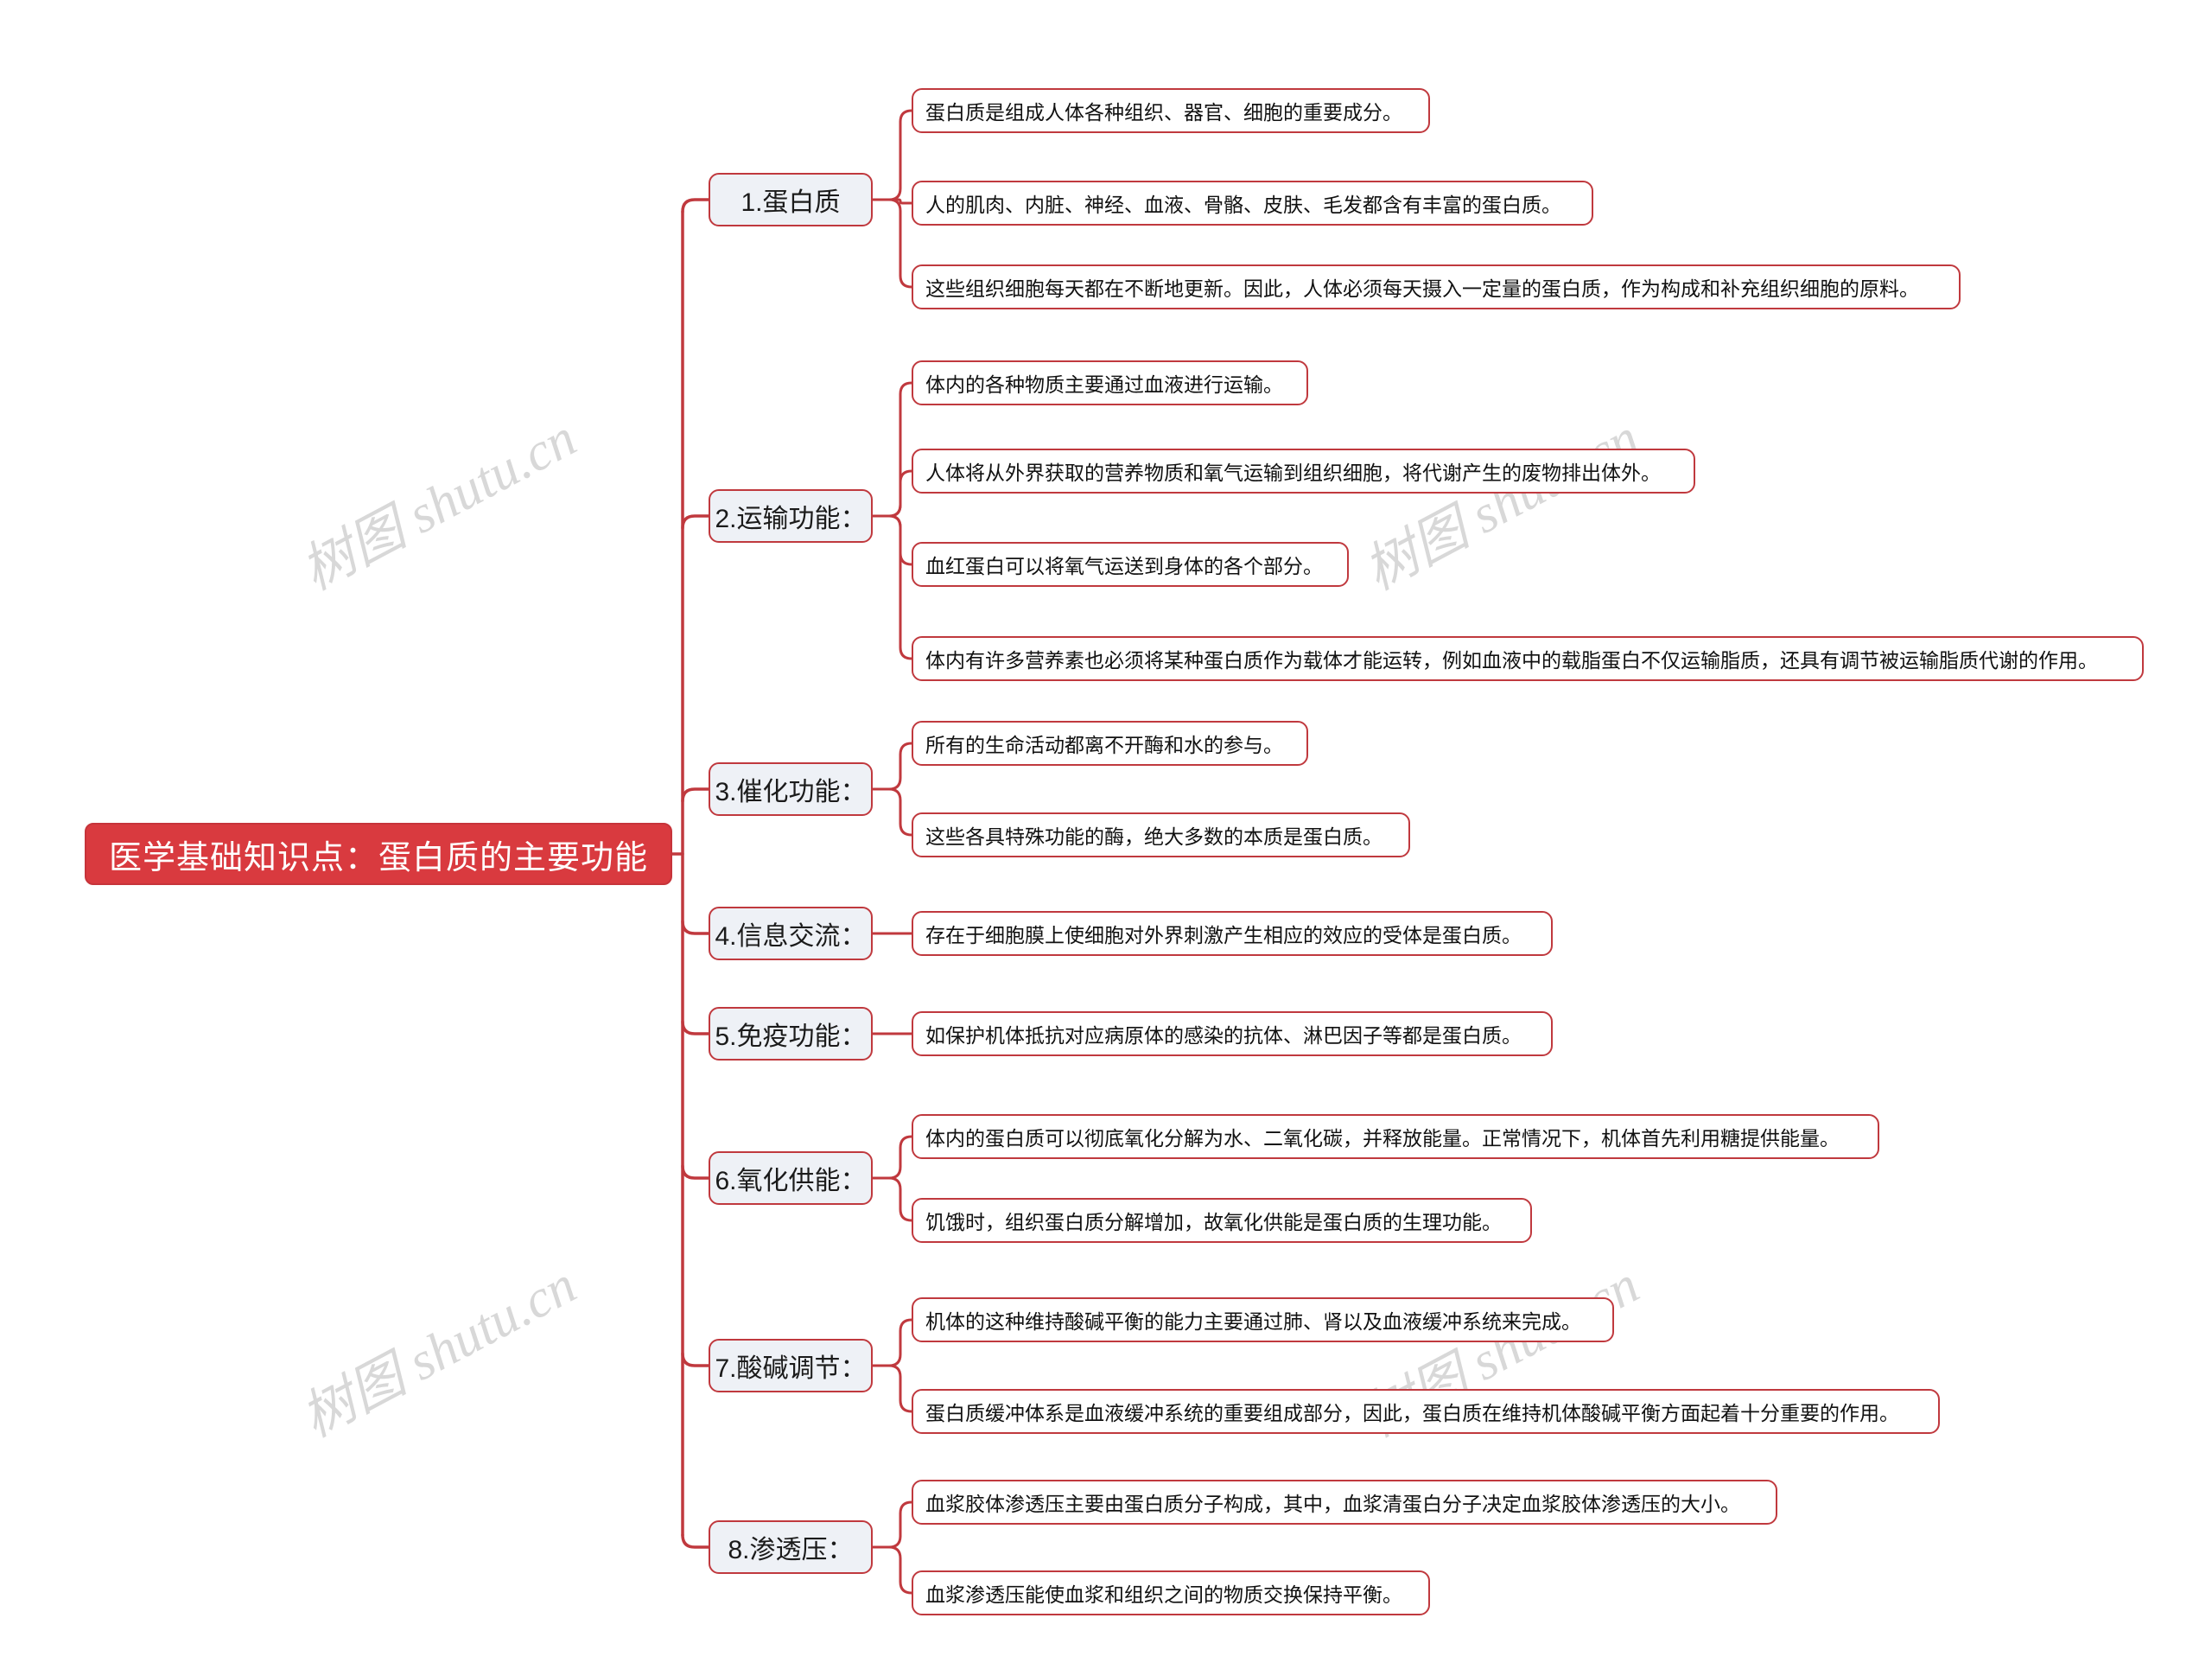 The image size is (2212, 1669). Describe the element at coordinates (1223, 1035) in the screenshot. I see `leaf-node-label: 如保护机体抵抗对应病原体的感染的抗体、淋巴因子等都是蛋白质。` at that location.